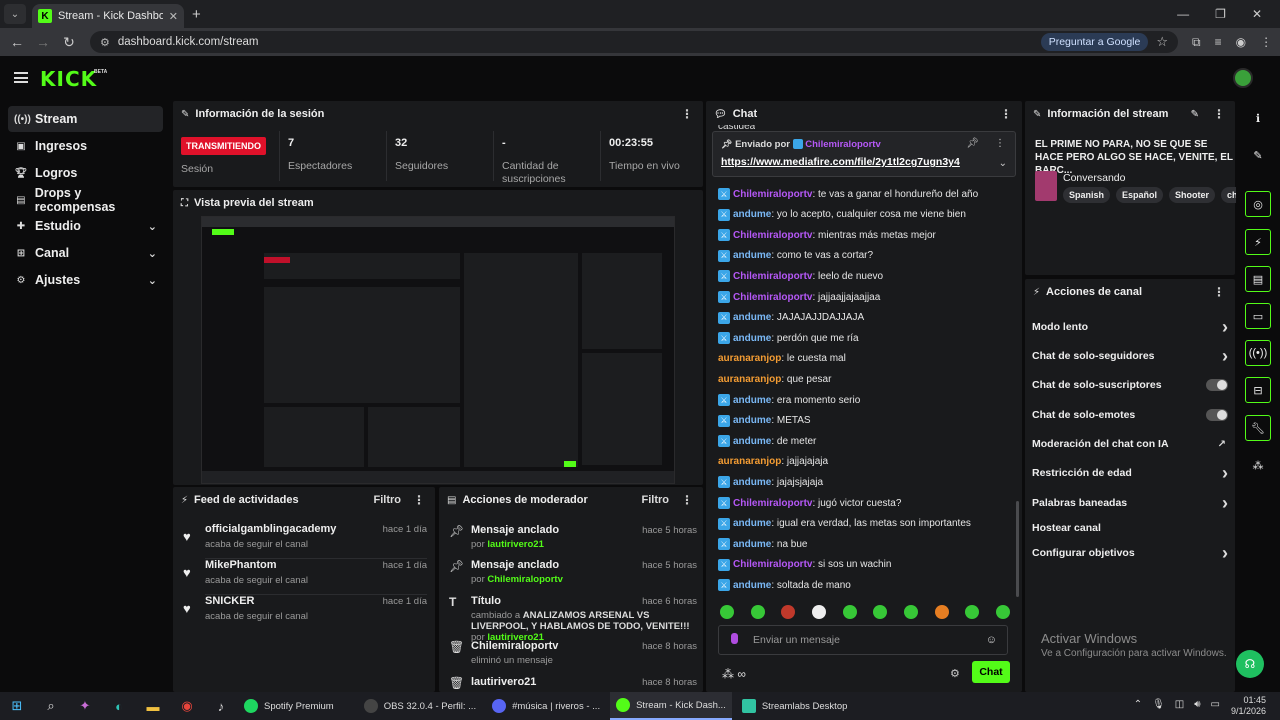  Describe the element at coordinates (85, 706) in the screenshot. I see `copilot-icon: ✦` at that location.